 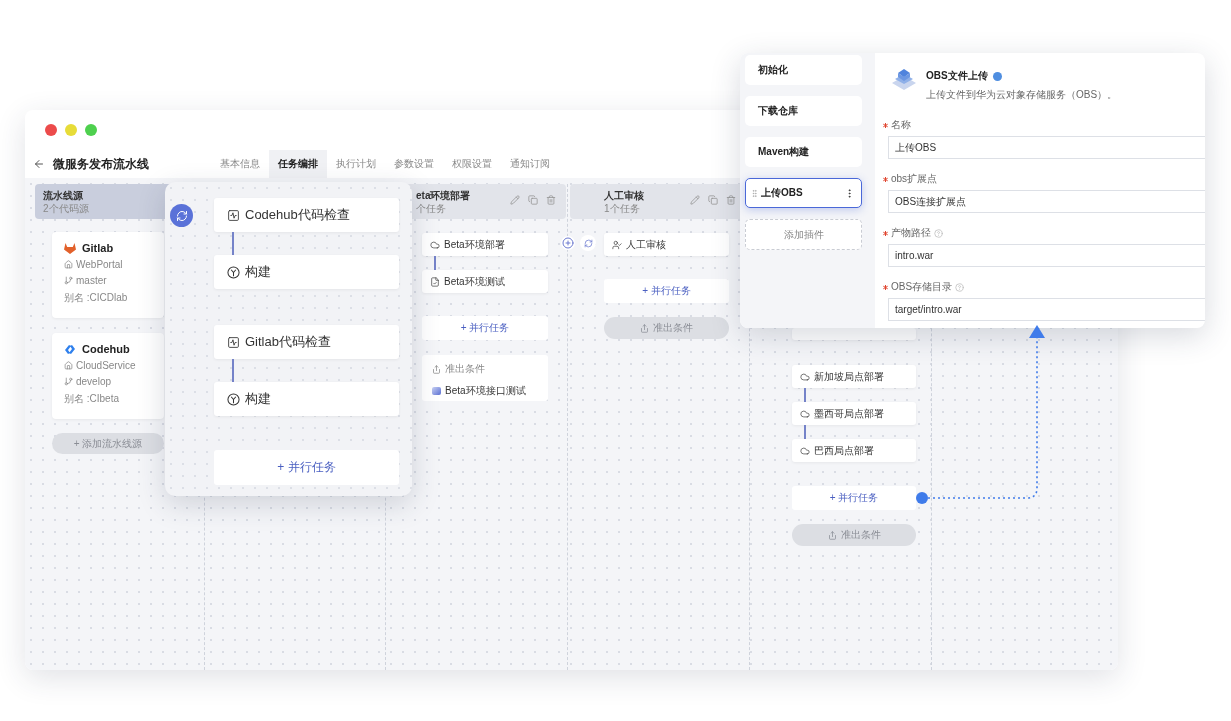 What do you see at coordinates (306, 215) in the screenshot?
I see `task-card: Codehub代码检查` at bounding box center [306, 215].